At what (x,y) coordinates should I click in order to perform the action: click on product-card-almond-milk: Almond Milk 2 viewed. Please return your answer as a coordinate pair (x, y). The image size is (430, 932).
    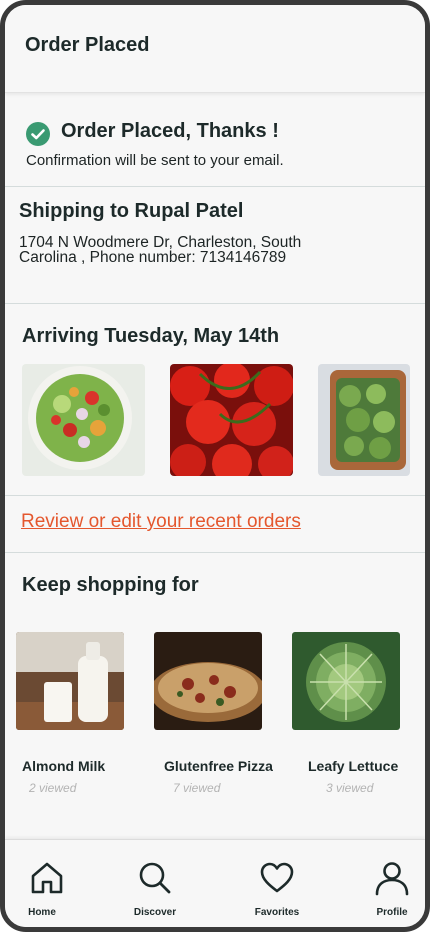
    Looking at the image, I should click on (71, 713).